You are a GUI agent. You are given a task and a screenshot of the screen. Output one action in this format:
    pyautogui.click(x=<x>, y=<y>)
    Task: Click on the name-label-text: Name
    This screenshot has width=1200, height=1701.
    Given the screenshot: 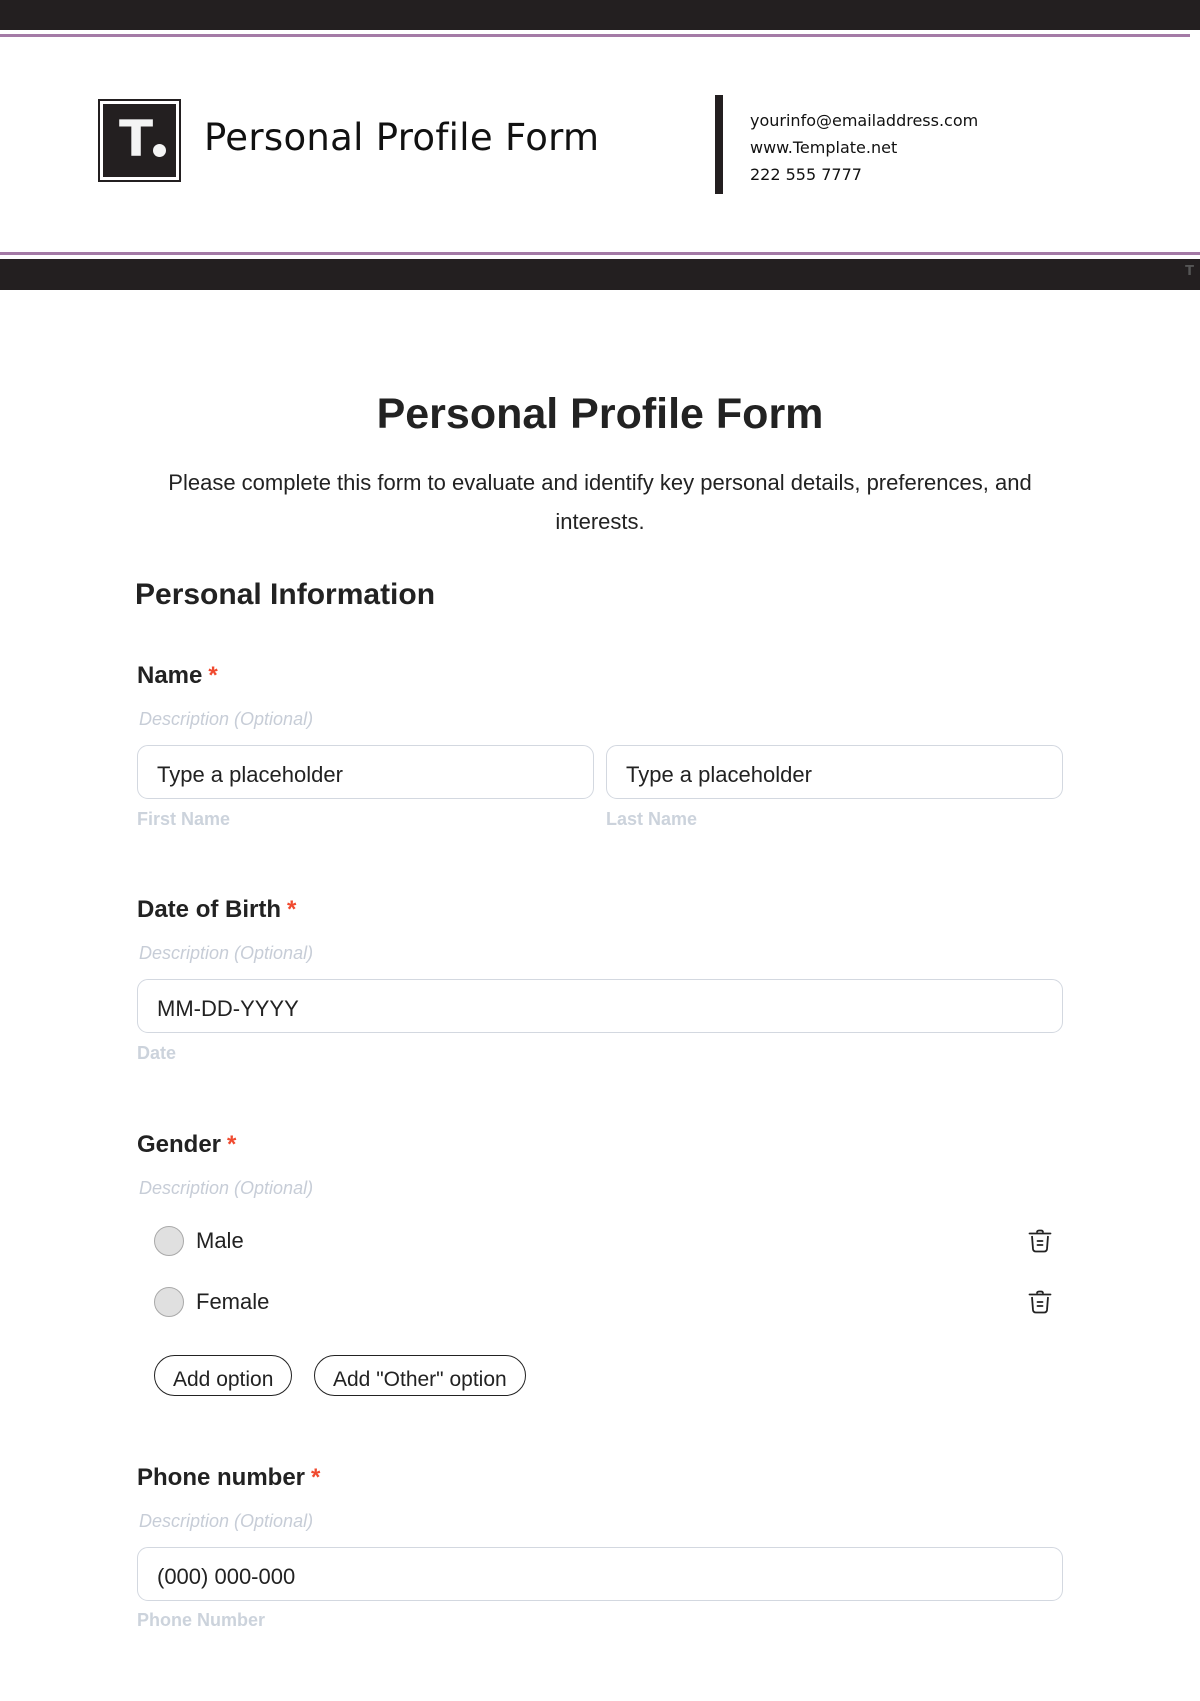 What is the action you would take?
    pyautogui.click(x=170, y=675)
    